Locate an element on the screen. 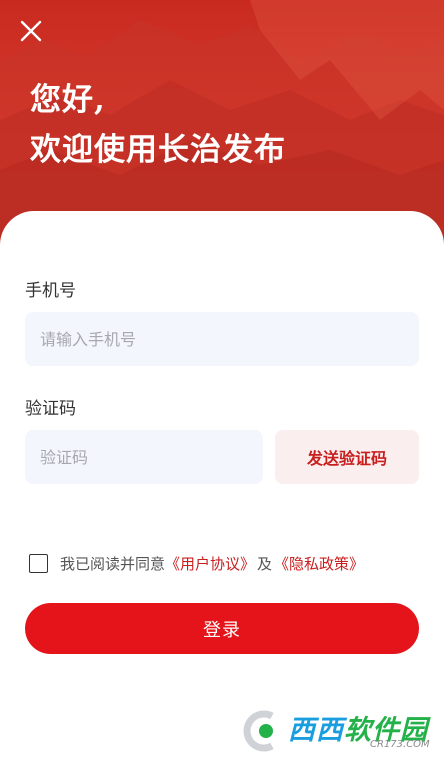 This screenshot has width=444, height=760. code-label: 验证码 is located at coordinates (50, 409).